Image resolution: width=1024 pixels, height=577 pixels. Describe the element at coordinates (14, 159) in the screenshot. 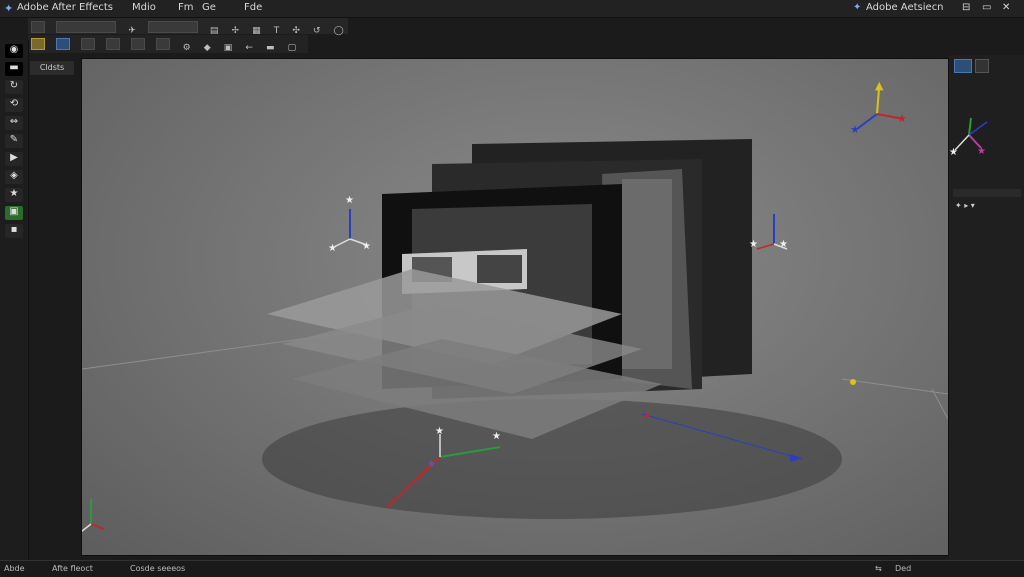

I see `shape-tool-icon: ▶` at that location.